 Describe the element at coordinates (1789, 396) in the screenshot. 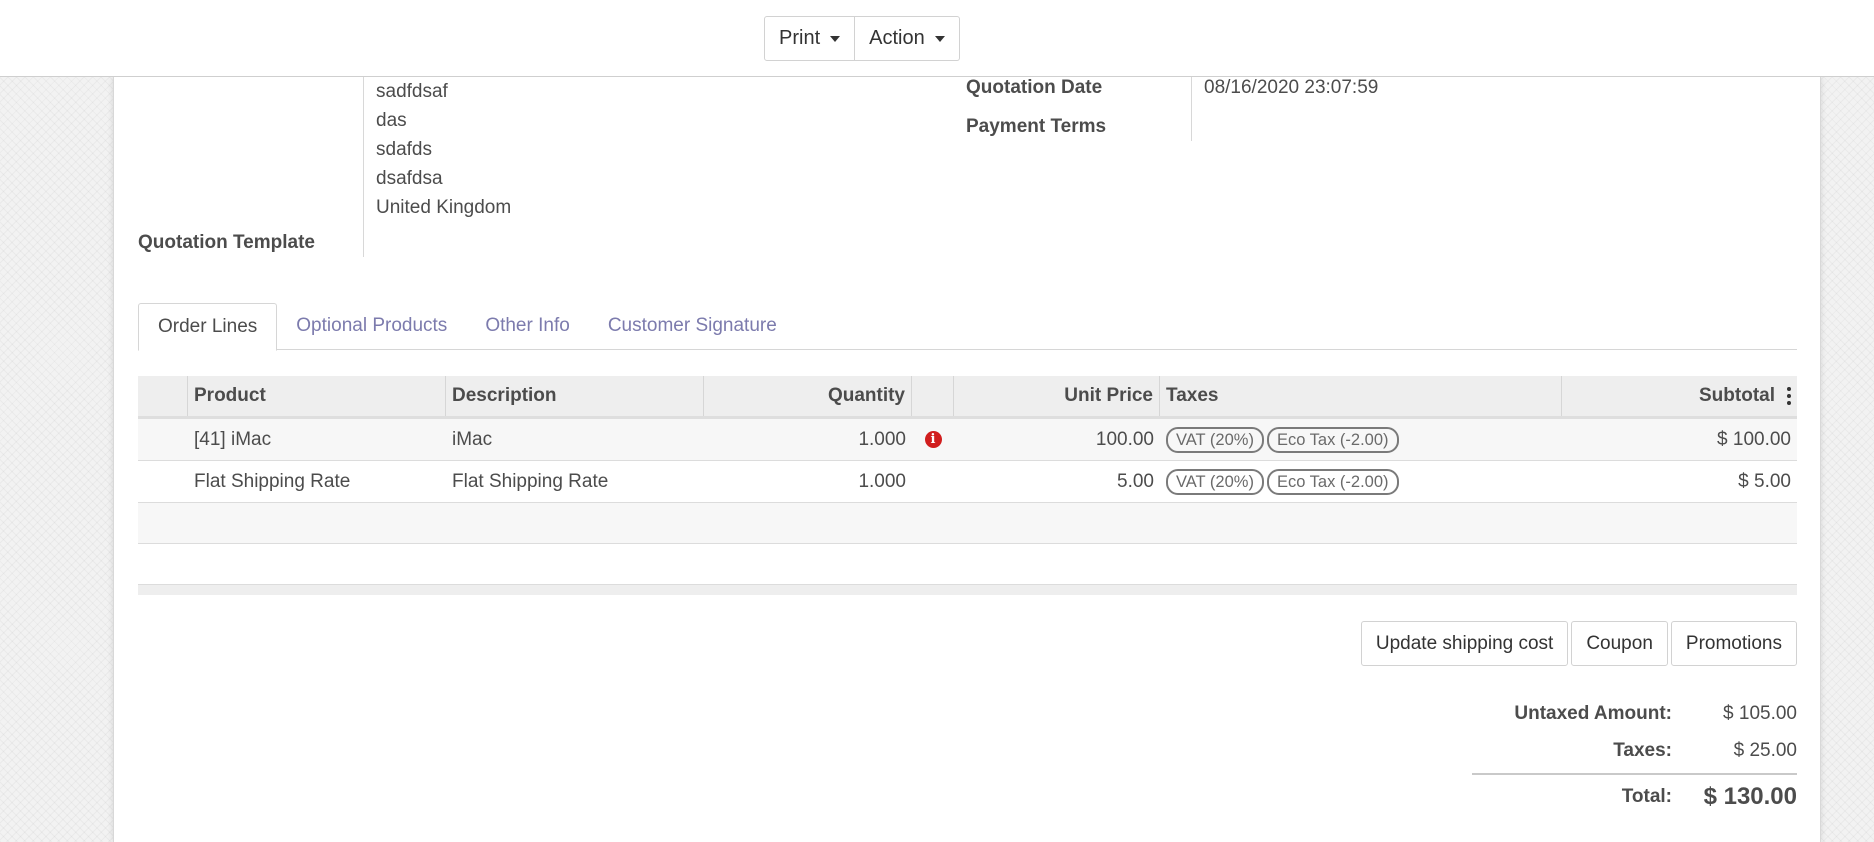

I see `optional-columns-icon` at that location.